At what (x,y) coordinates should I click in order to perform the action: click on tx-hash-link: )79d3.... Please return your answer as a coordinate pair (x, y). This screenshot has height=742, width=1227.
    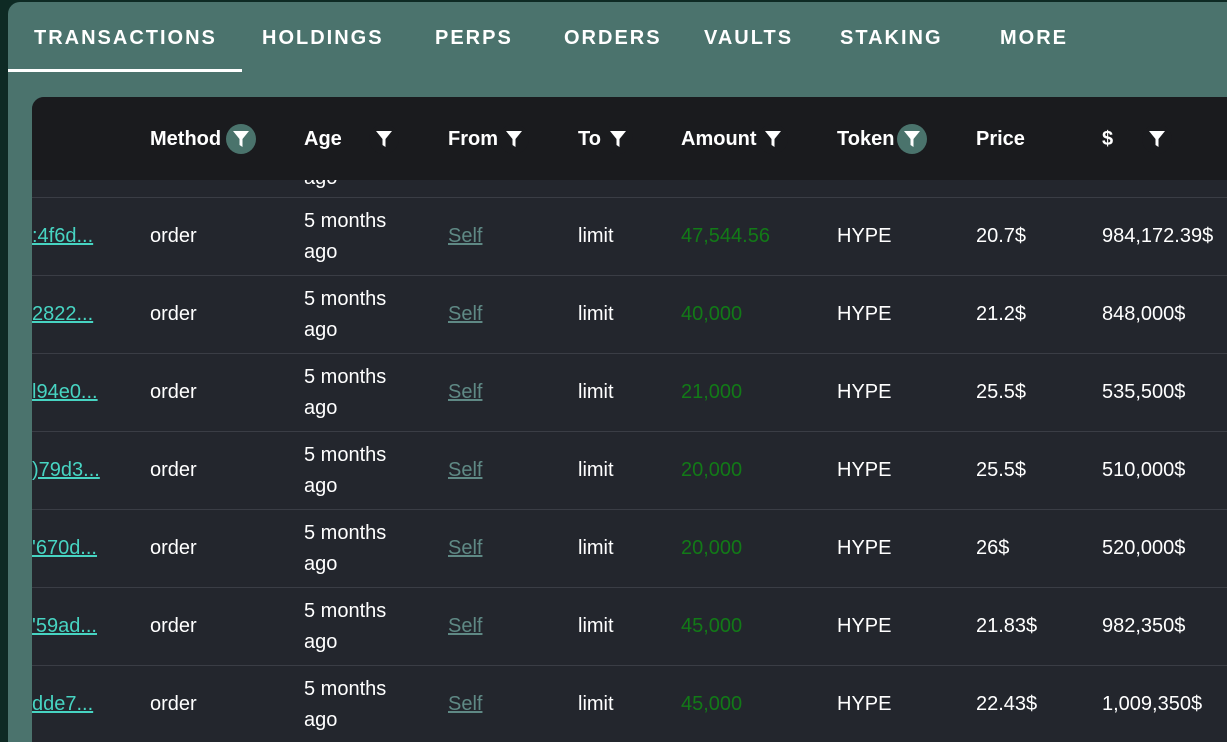
    Looking at the image, I should click on (66, 470).